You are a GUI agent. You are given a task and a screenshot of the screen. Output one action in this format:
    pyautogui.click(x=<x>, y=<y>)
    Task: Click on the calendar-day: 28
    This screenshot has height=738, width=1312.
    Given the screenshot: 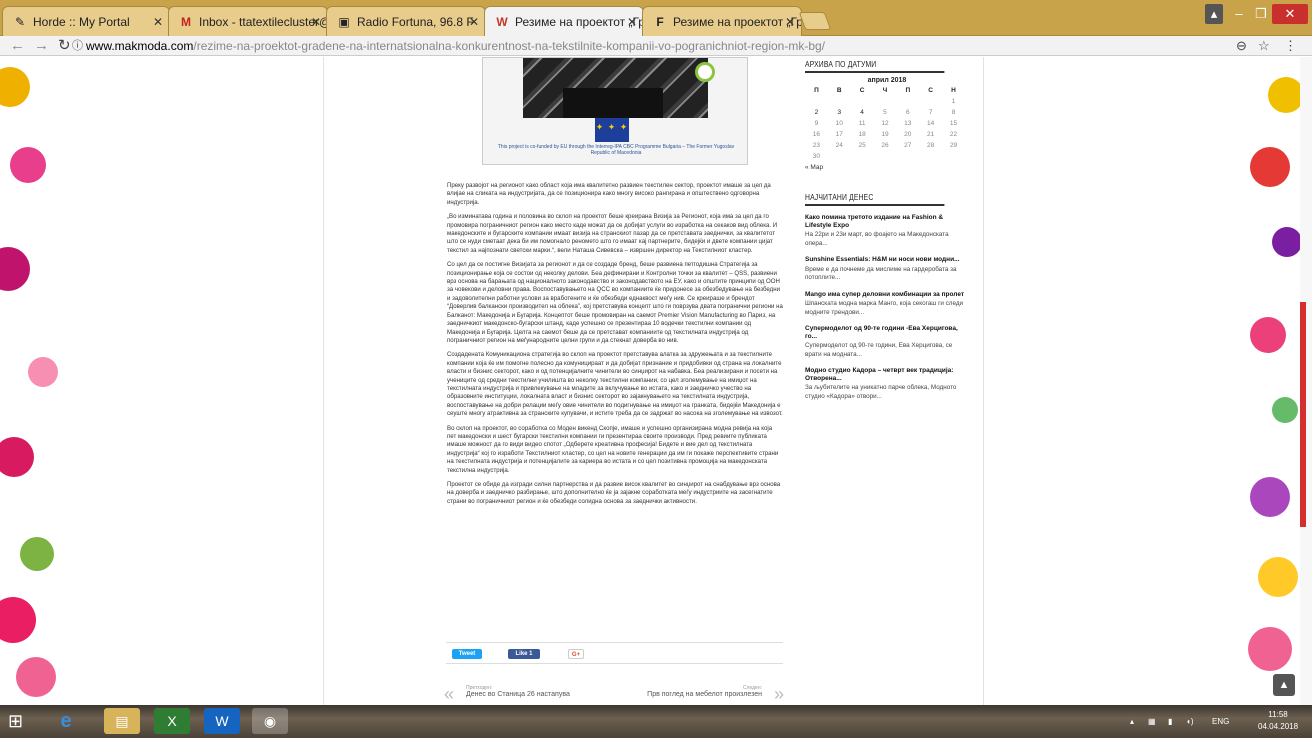 What is the action you would take?
    pyautogui.click(x=930, y=145)
    